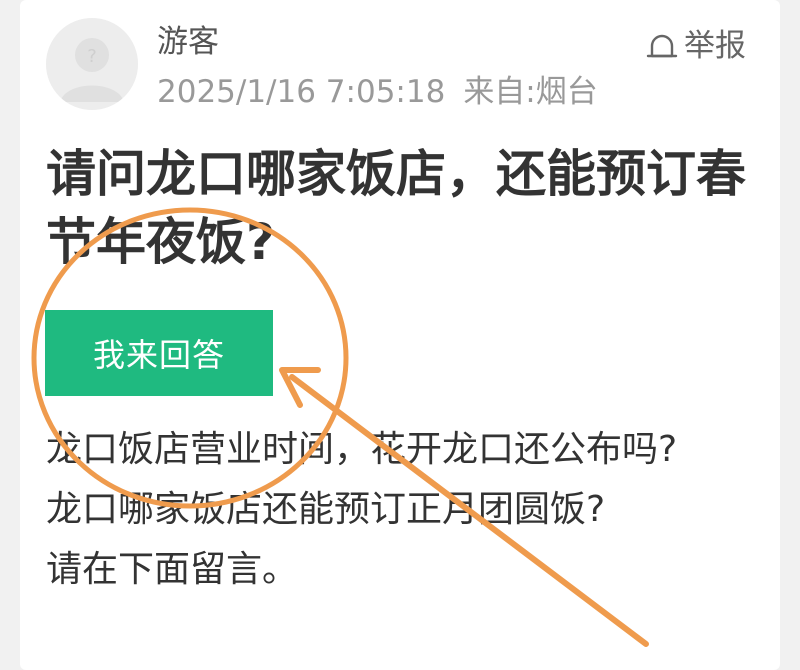 The height and width of the screenshot is (670, 800). Describe the element at coordinates (362, 449) in the screenshot. I see `body-line: 龙口饭店营业时间，花开龙口还公布吗?` at that location.